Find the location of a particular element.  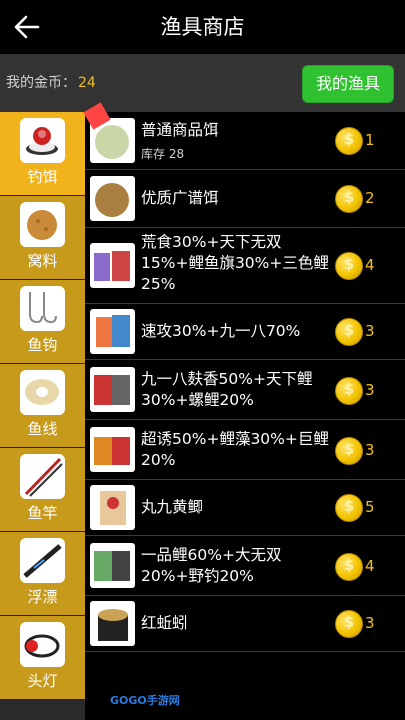

product-name: 九一八麸香50%+天下鲤30%+螺鲤20% is located at coordinates (227, 389).